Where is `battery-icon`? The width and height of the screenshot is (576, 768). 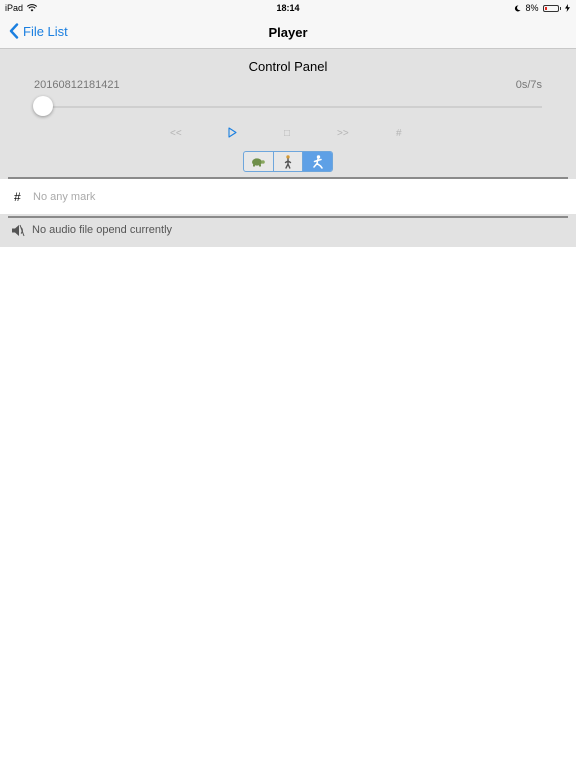 battery-icon is located at coordinates (550, 8).